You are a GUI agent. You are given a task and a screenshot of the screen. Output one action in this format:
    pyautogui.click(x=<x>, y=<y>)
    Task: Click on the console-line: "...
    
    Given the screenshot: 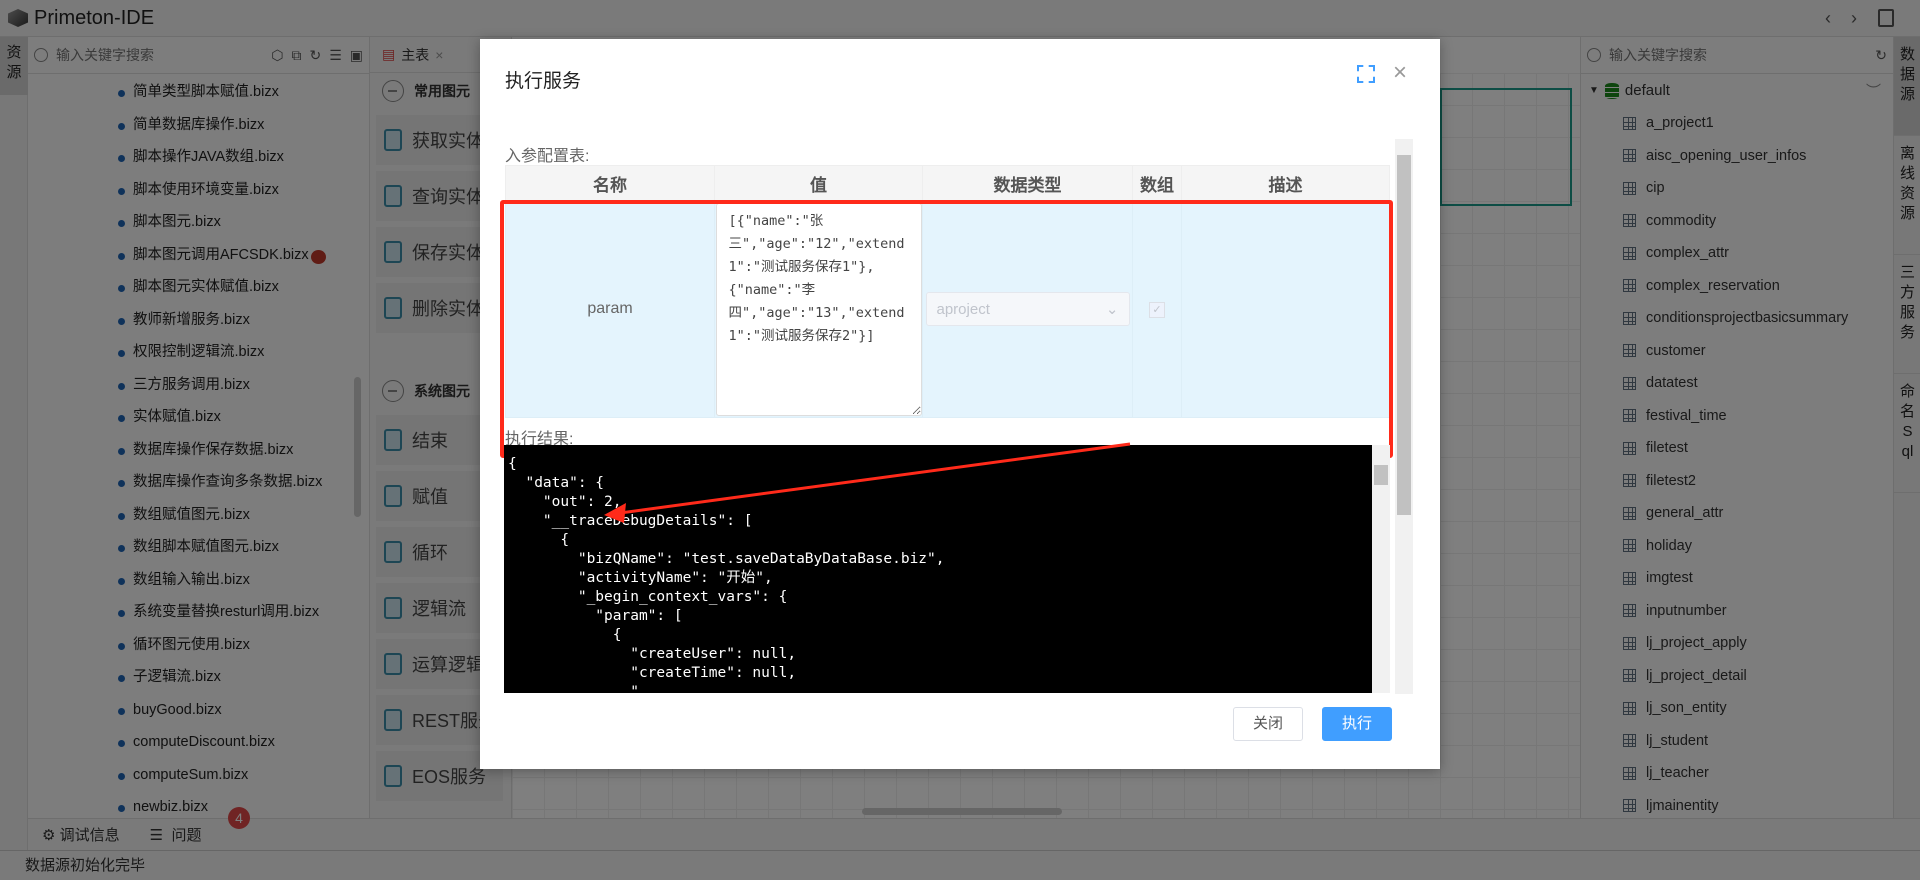 What is the action you would take?
    pyautogui.click(x=587, y=688)
    